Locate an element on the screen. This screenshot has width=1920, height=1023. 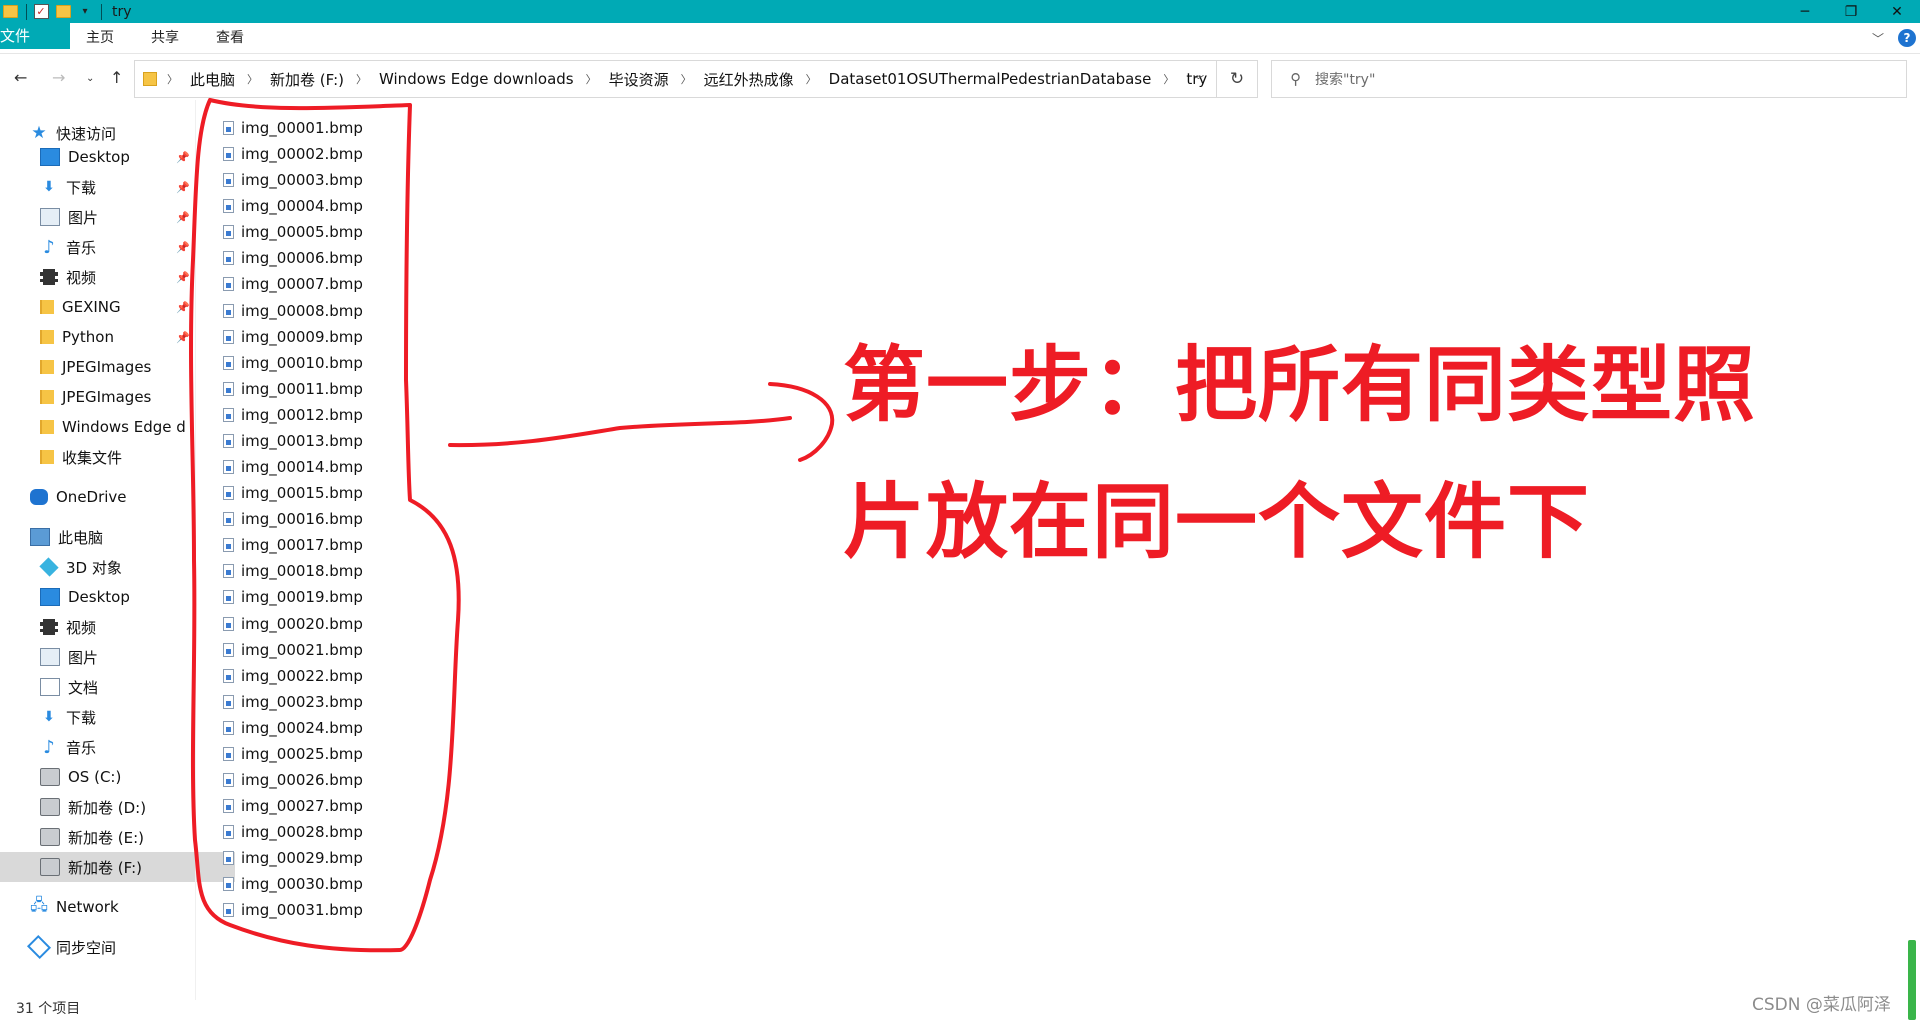
file-item: img_00006.bmp is located at coordinates (293, 258).